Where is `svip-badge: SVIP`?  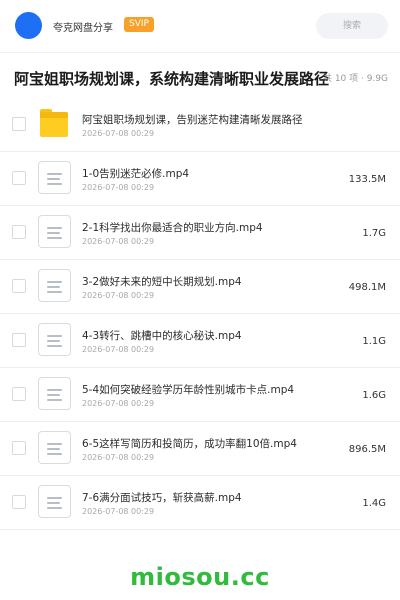
svip-badge: SVIP is located at coordinates (139, 24).